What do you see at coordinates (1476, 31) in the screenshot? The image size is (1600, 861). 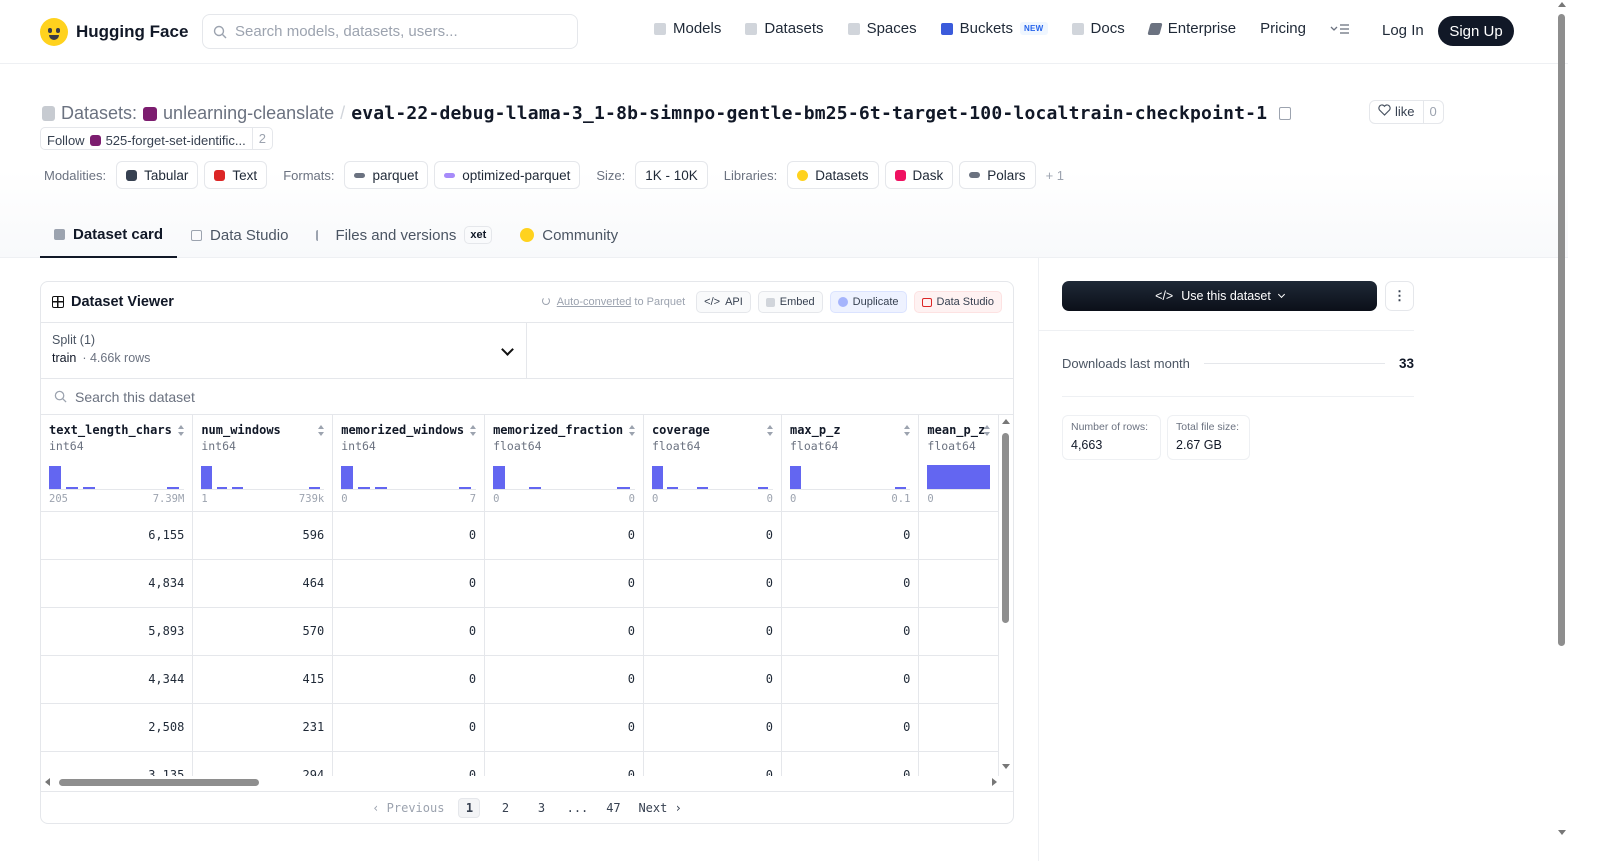 I see `signup-button: Sign Up` at bounding box center [1476, 31].